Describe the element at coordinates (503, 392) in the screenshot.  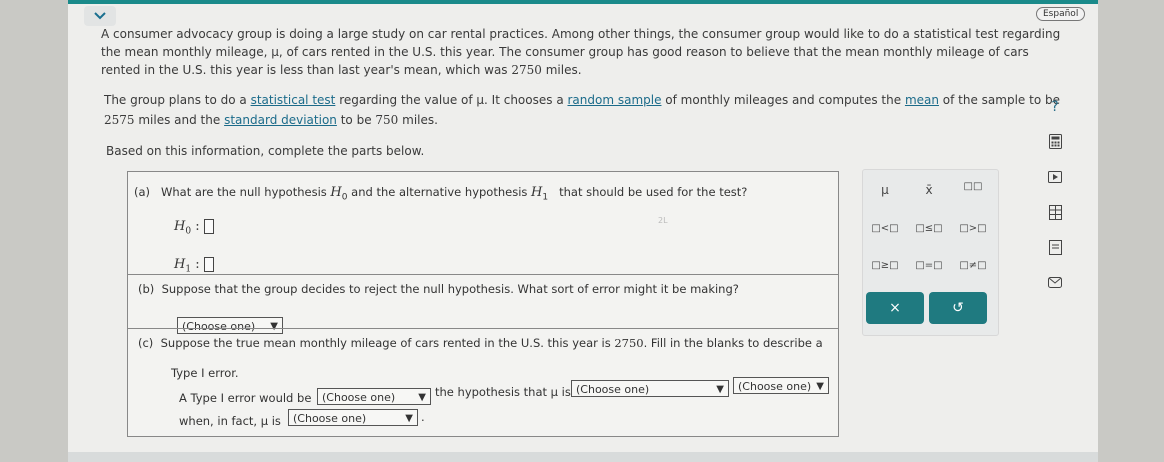
I see `part-c-sentence-2: the hypothesis that μ is` at that location.